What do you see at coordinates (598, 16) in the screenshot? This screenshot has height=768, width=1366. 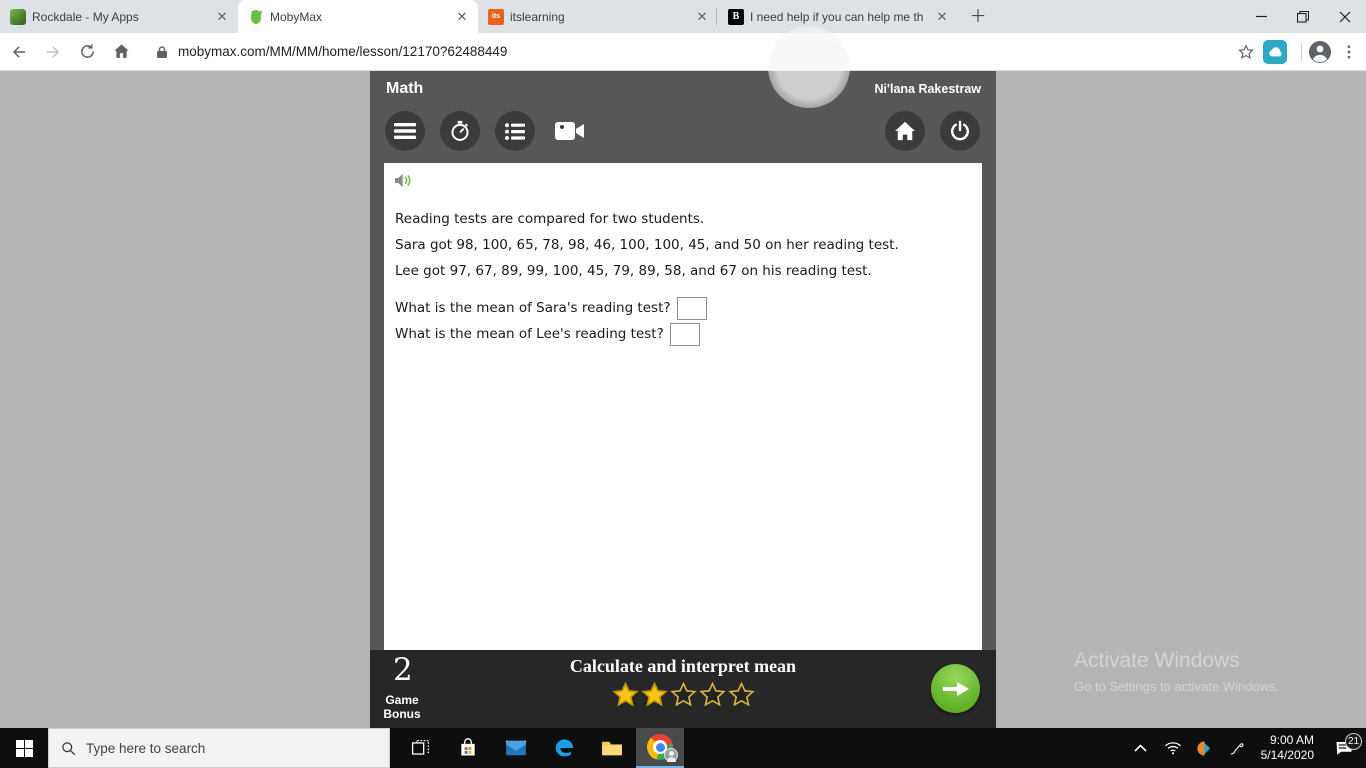 I see `tab-itslearning: its itslearning ✕` at bounding box center [598, 16].